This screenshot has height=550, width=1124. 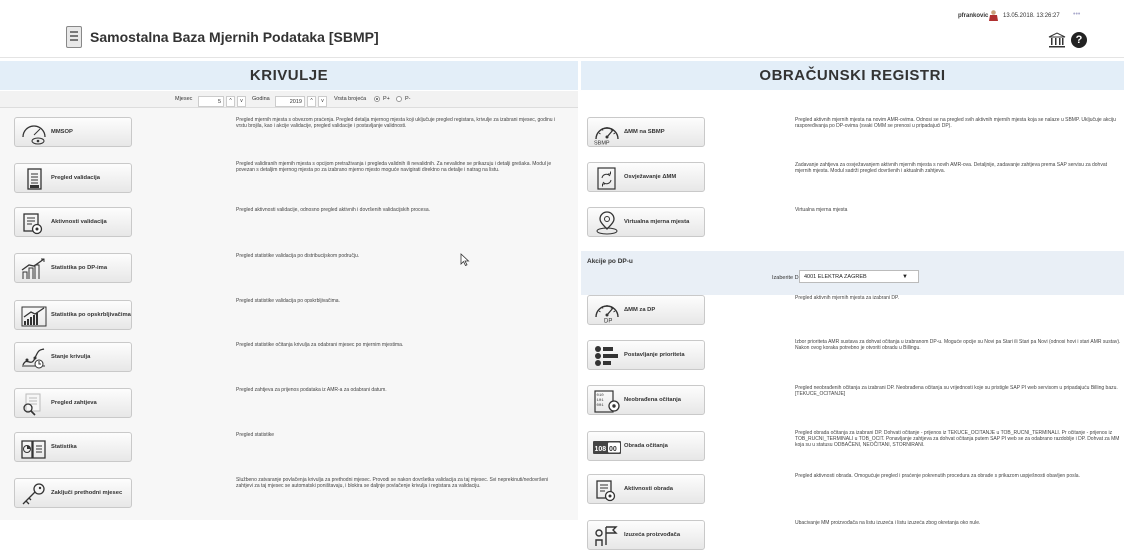 What do you see at coordinates (1057, 40) in the screenshot?
I see `institution-icon` at bounding box center [1057, 40].